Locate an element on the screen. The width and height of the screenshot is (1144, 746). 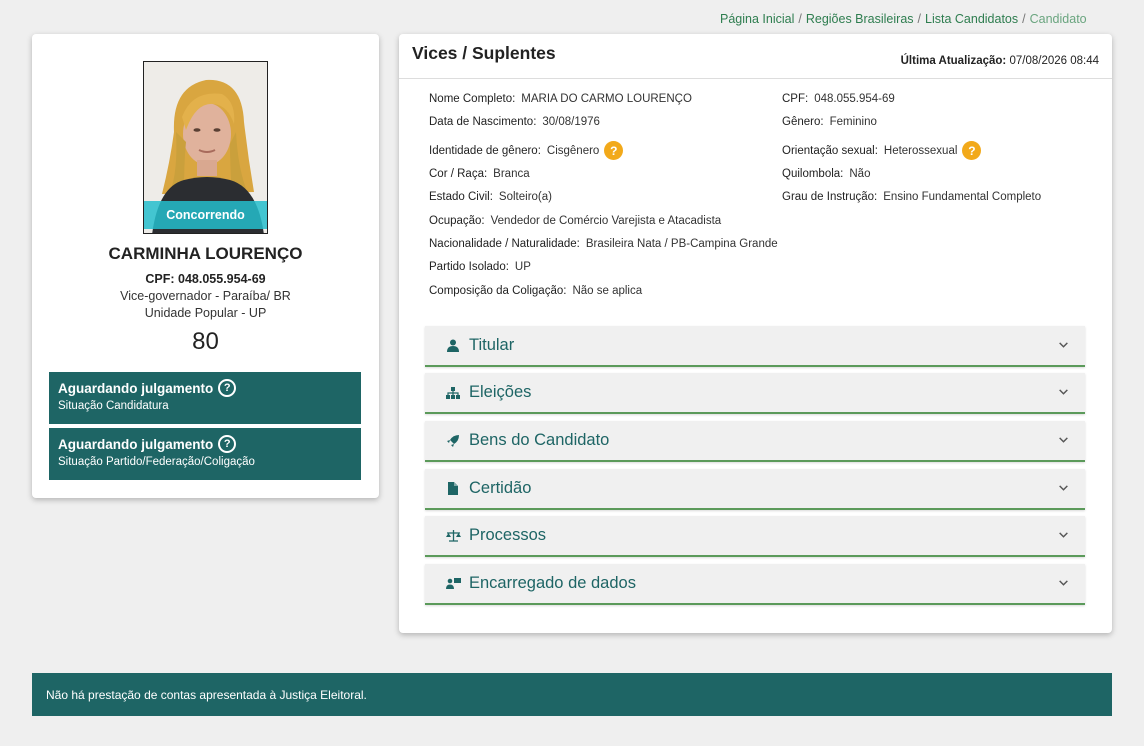
field-genero: Gênero: Feminino is located at coordinates (829, 122).